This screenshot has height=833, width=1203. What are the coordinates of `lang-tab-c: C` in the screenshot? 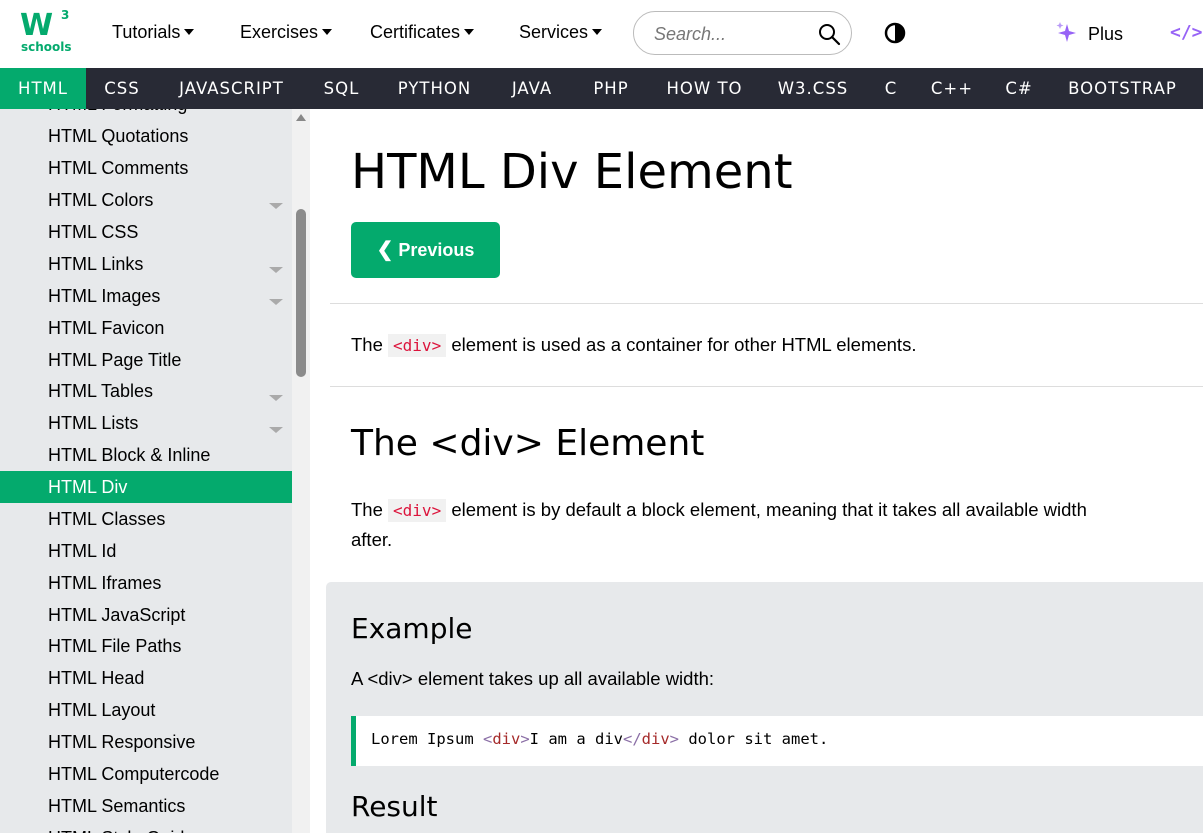 It's located at (891, 88).